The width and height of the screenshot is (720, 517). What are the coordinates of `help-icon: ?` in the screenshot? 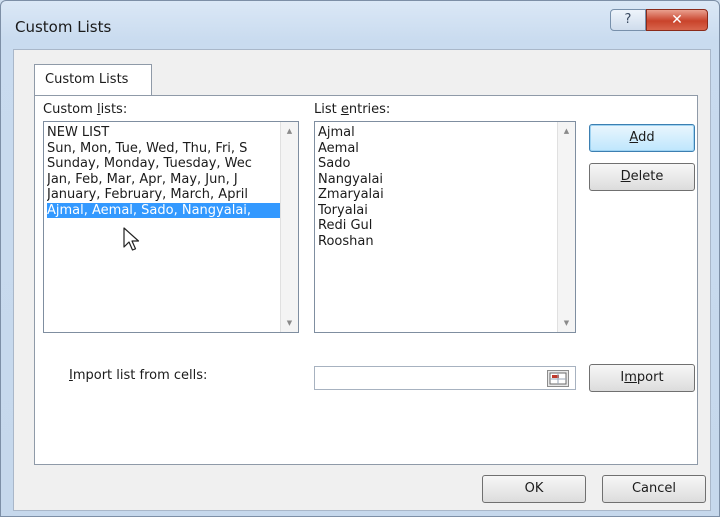 It's located at (628, 19).